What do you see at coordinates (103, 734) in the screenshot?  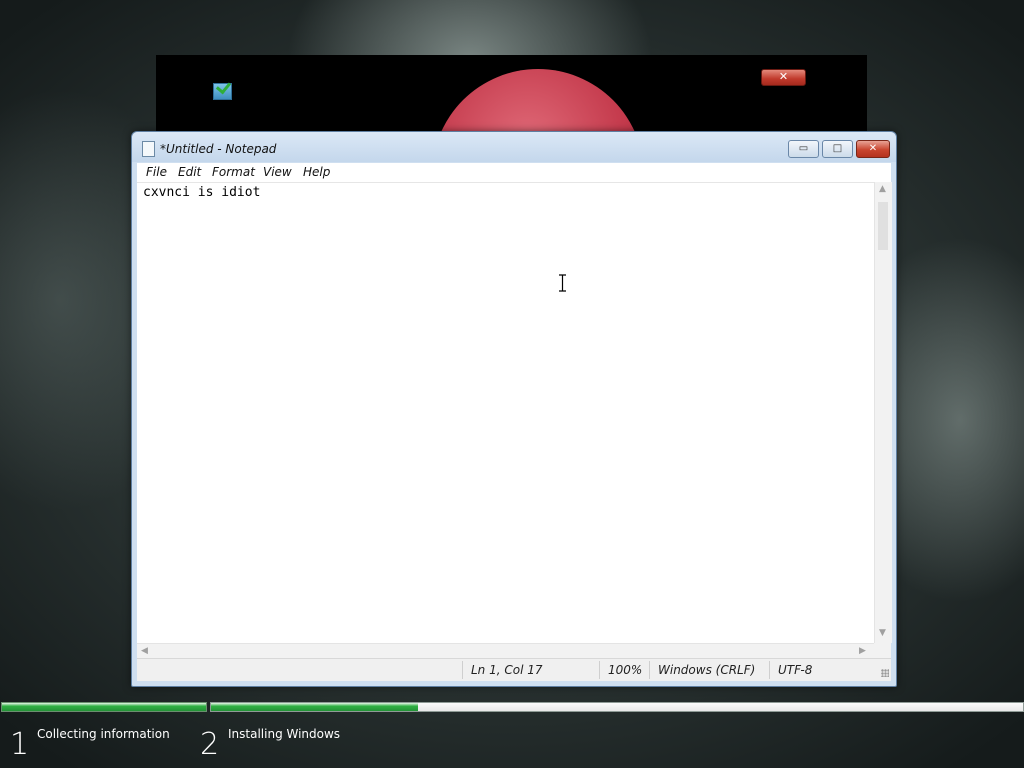 I see `step1-label: Collecting information` at bounding box center [103, 734].